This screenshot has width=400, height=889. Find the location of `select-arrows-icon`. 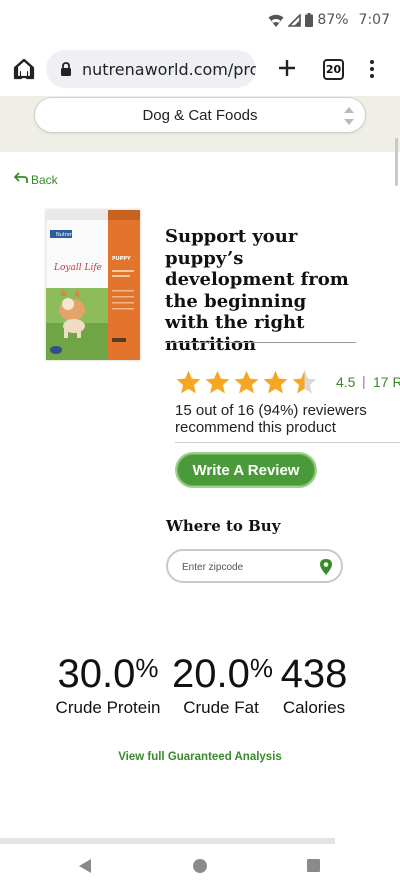

select-arrows-icon is located at coordinates (349, 116).